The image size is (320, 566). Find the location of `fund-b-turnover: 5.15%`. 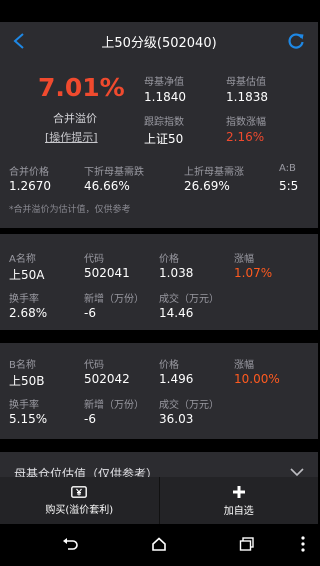

fund-b-turnover: 5.15% is located at coordinates (28, 419).